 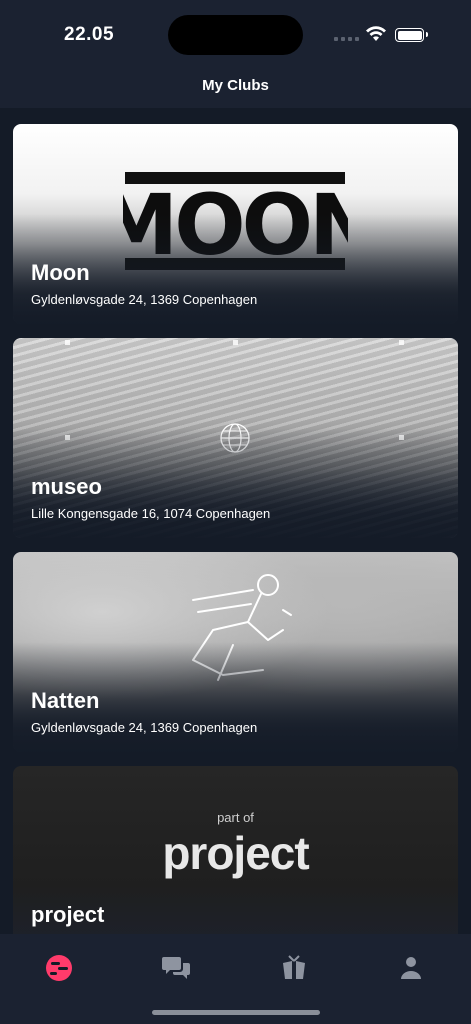 I want to click on status-bar: 22.05, so click(x=235, y=35).